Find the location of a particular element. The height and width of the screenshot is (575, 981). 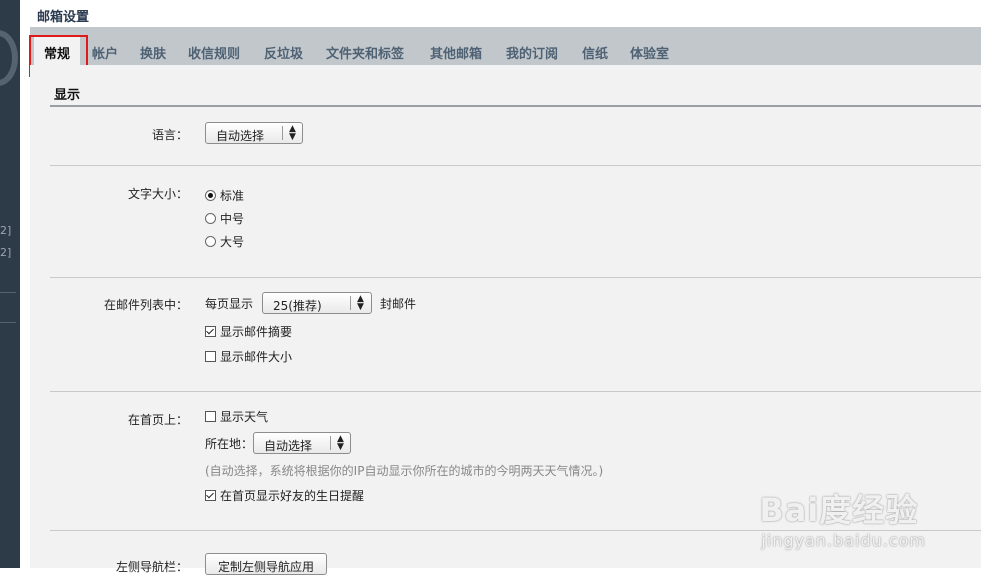

page-title: 邮箱设置 is located at coordinates (63, 17).